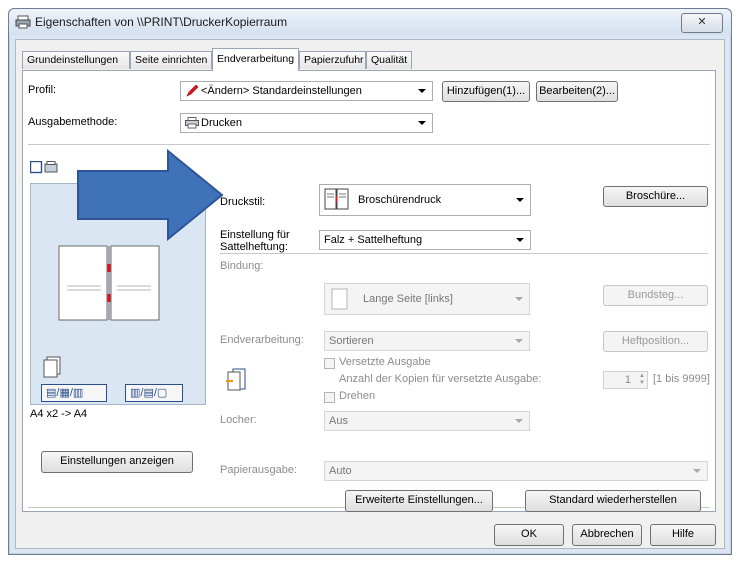  What do you see at coordinates (613, 501) in the screenshot?
I see `restore-defaults-button: Standard wiederherstellen` at bounding box center [613, 501].